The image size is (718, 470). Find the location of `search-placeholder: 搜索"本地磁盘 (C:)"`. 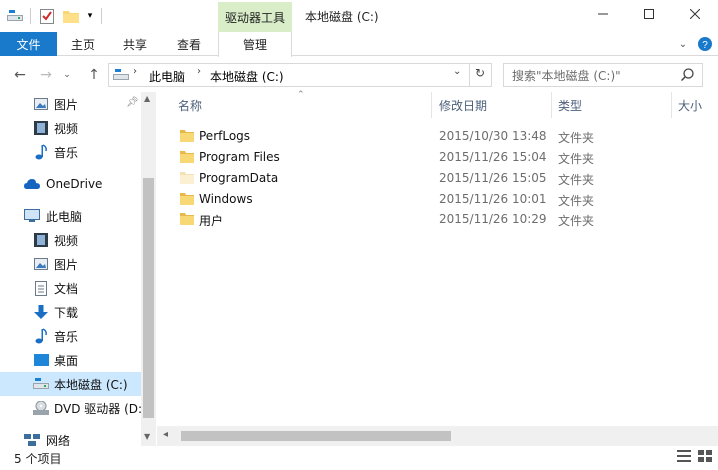

search-placeholder: 搜索"本地磁盘 (C:)" is located at coordinates (566, 75).